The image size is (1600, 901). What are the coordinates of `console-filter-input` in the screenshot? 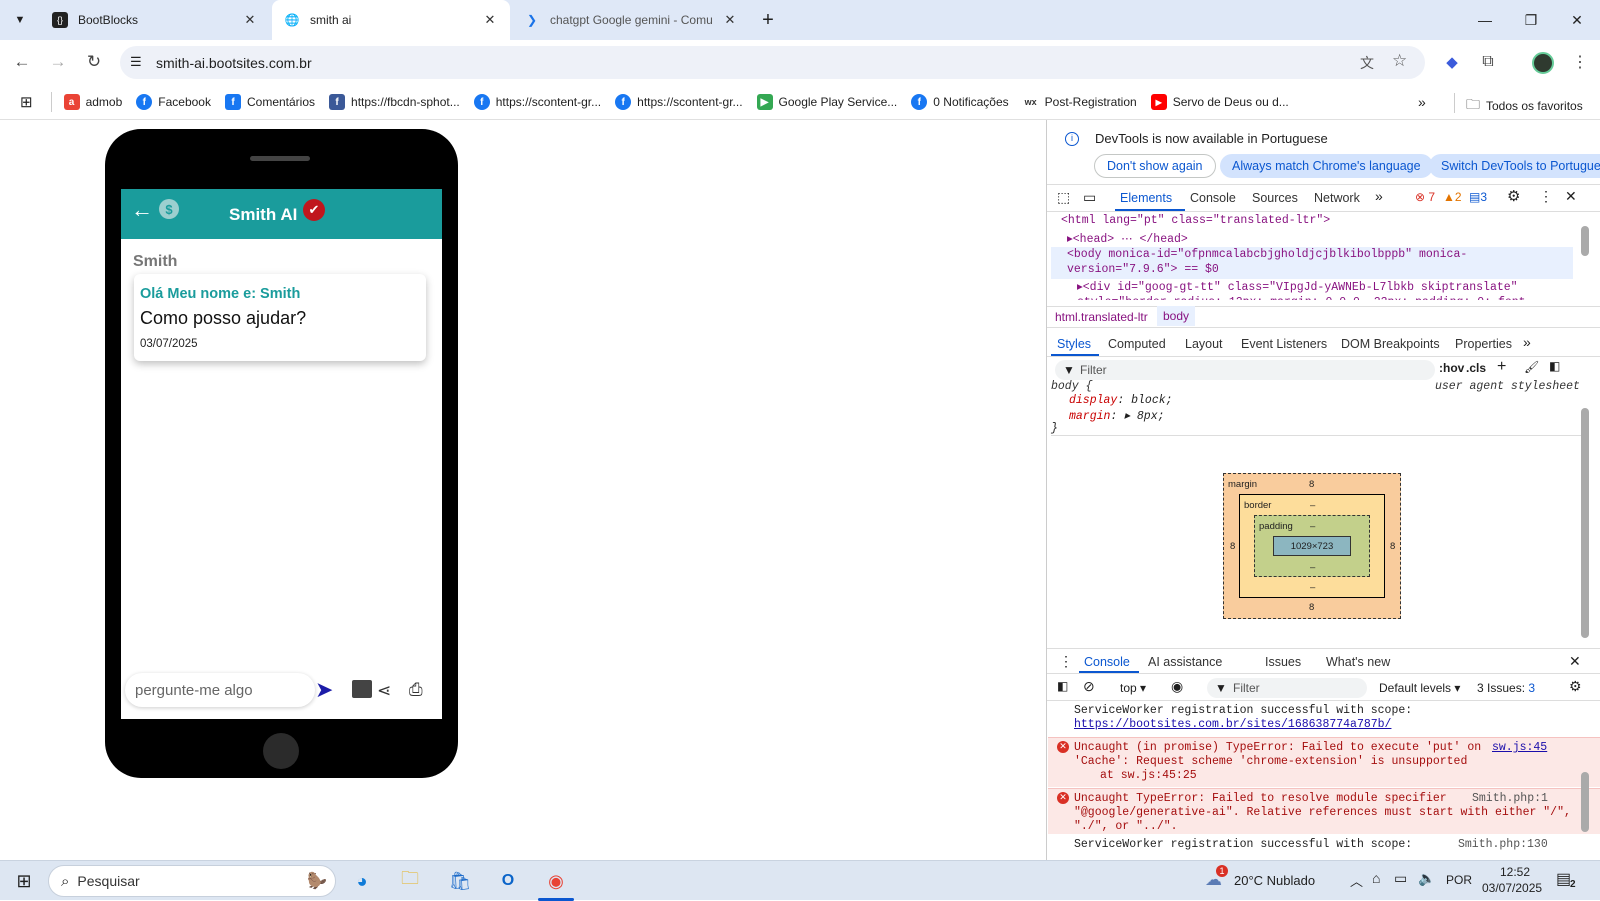 It's located at (1287, 688).